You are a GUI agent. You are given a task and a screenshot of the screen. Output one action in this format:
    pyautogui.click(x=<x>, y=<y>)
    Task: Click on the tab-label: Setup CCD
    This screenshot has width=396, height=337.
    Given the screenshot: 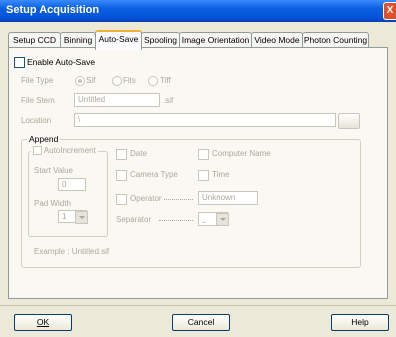 What is the action you would take?
    pyautogui.click(x=34, y=40)
    